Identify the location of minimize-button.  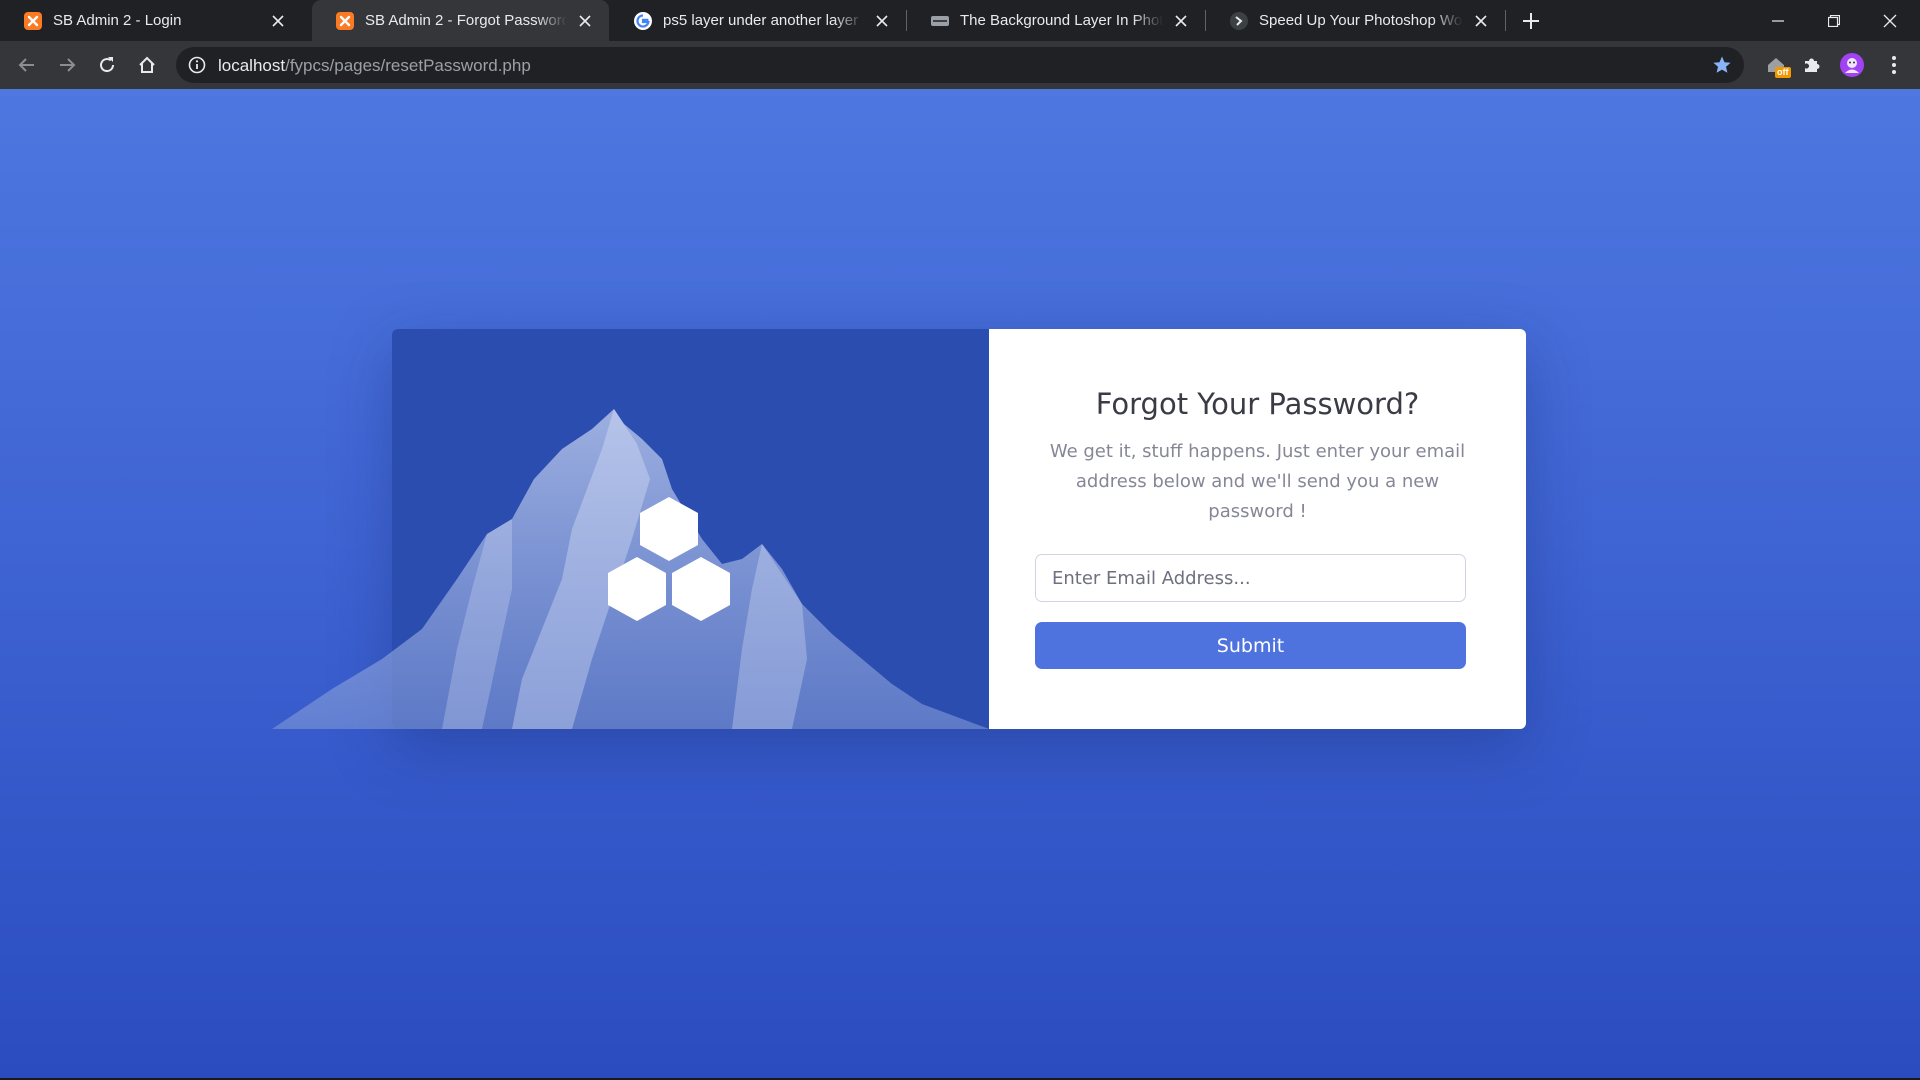
(1778, 20).